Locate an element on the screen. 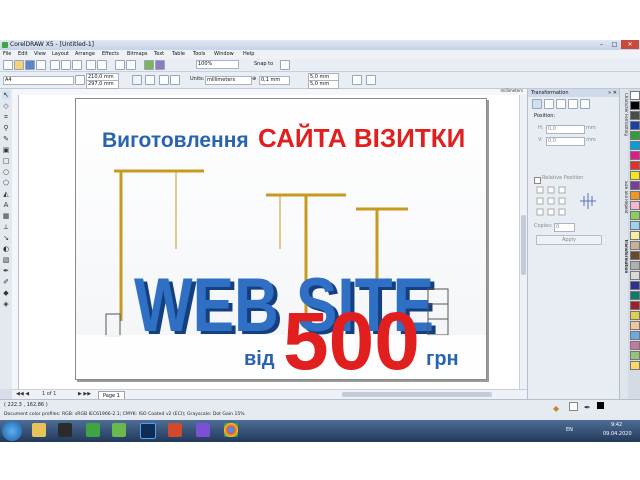 The width and height of the screenshot is (640, 480). swatch-sky is located at coordinates (635, 335).